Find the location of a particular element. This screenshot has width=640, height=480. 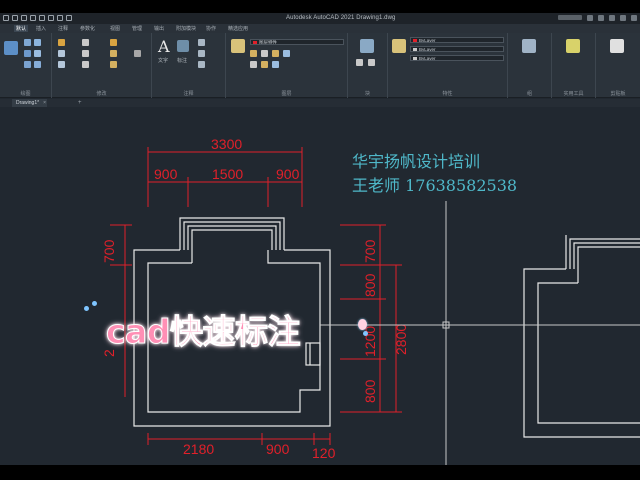

lineweight-dropdown: ByLayer is located at coordinates (457, 58).